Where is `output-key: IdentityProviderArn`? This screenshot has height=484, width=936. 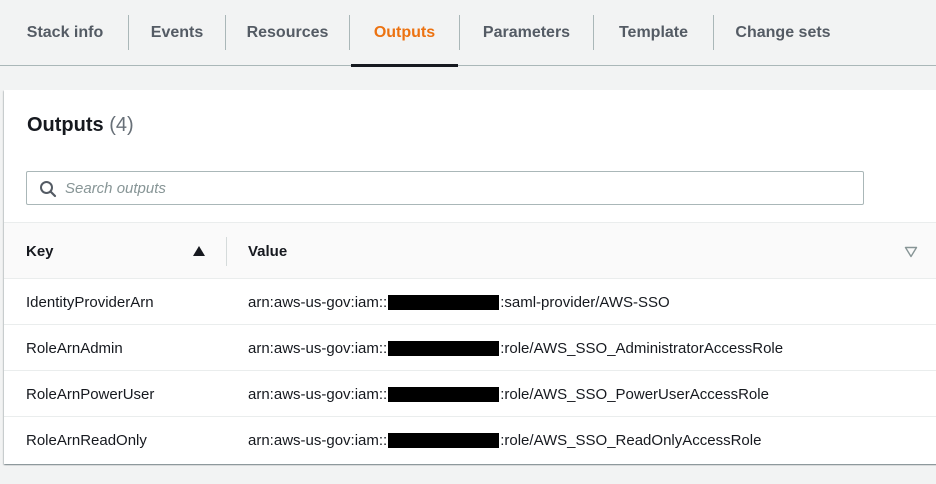 output-key: IdentityProviderArn is located at coordinates (90, 302).